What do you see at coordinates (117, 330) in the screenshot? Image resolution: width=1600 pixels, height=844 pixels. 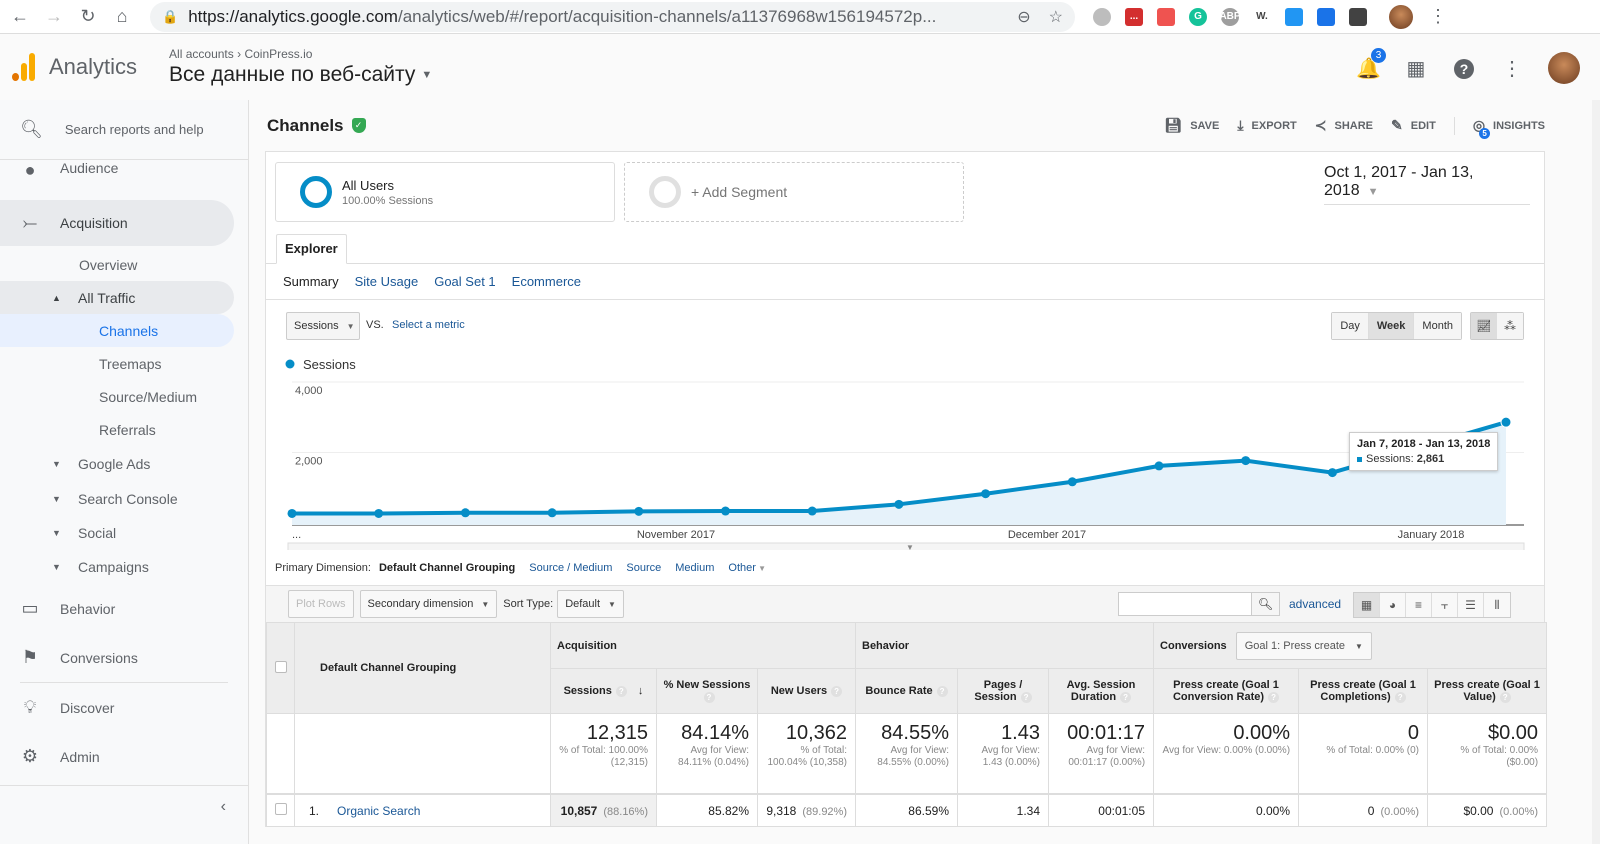 I see `sidebar-item-channels: Channels` at bounding box center [117, 330].